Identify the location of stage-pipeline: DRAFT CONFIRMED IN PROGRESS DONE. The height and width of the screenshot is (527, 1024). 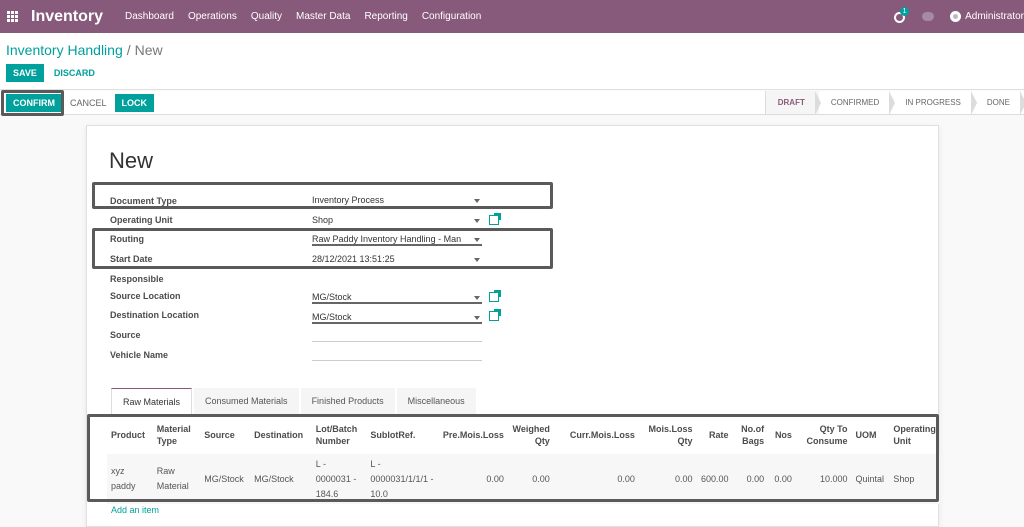
(894, 103).